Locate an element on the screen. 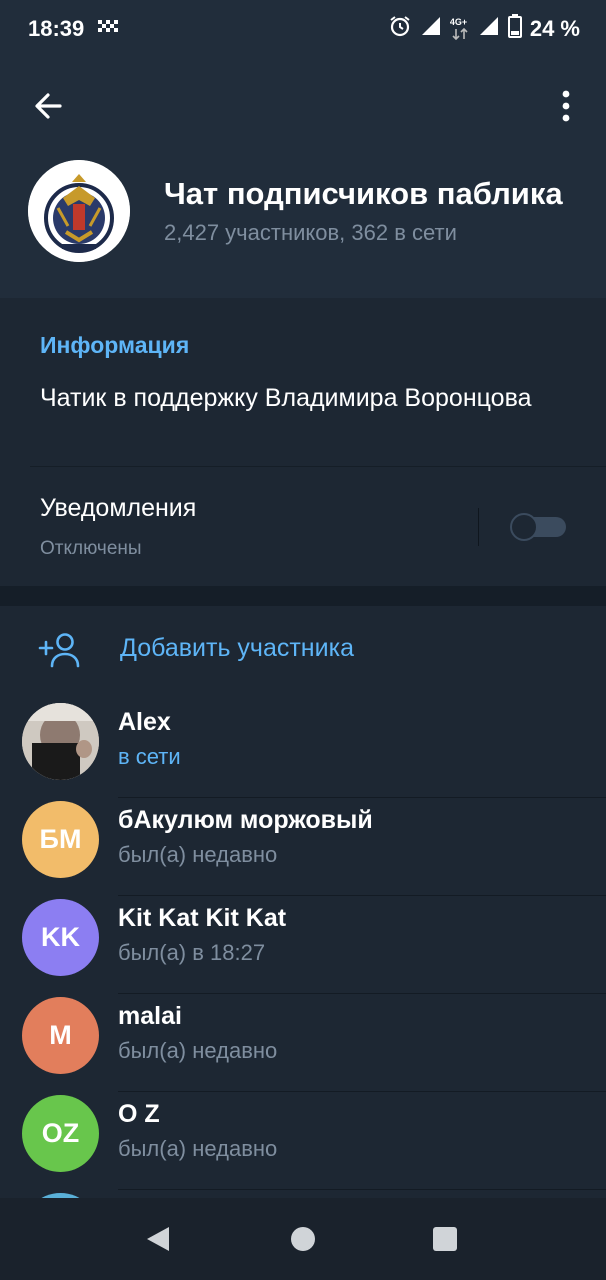 The image size is (606, 1280). member-status: в сети is located at coordinates (149, 756).